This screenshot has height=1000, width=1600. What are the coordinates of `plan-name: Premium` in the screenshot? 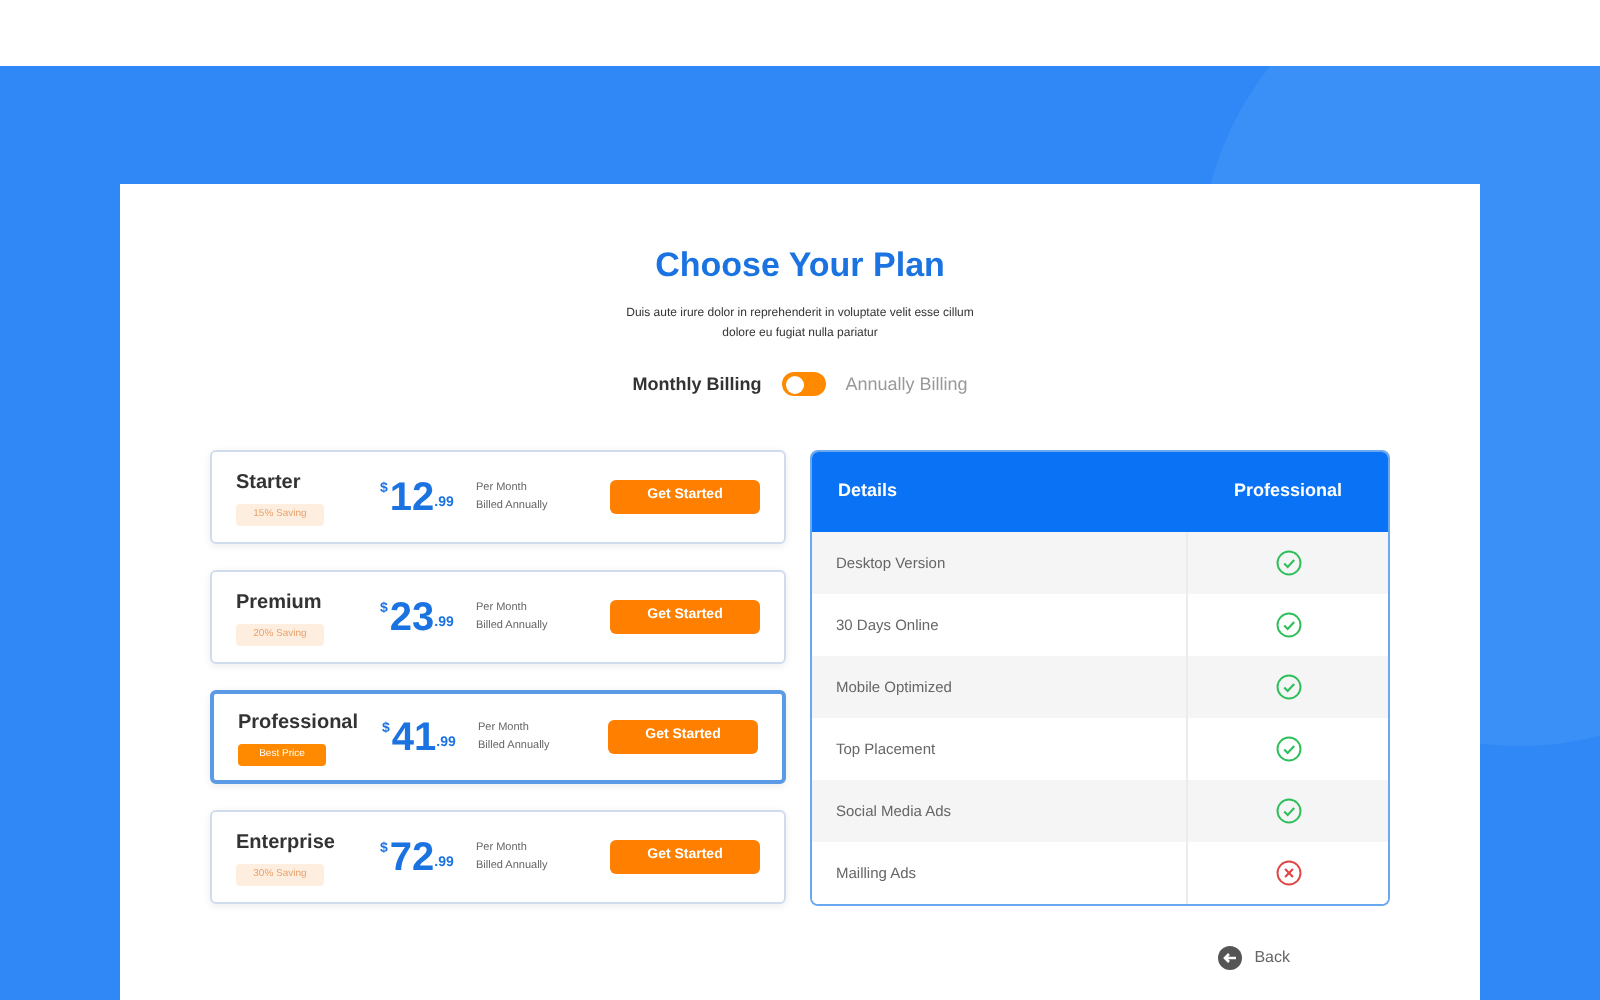 It's located at (280, 603).